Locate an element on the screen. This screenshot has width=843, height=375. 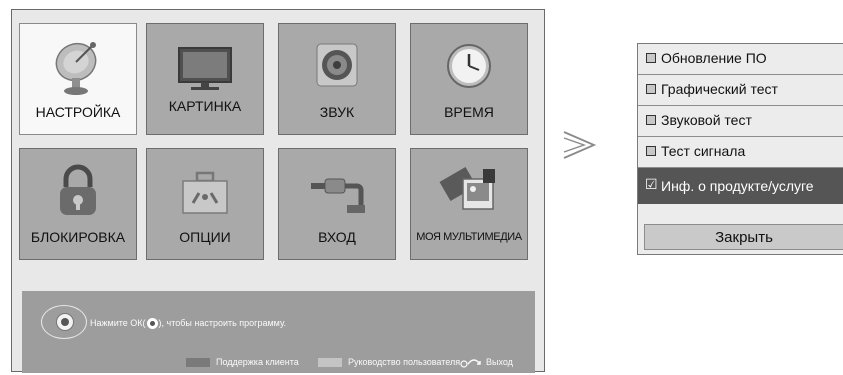
tile-picture: КАРТИНКА is located at coordinates (205, 79).